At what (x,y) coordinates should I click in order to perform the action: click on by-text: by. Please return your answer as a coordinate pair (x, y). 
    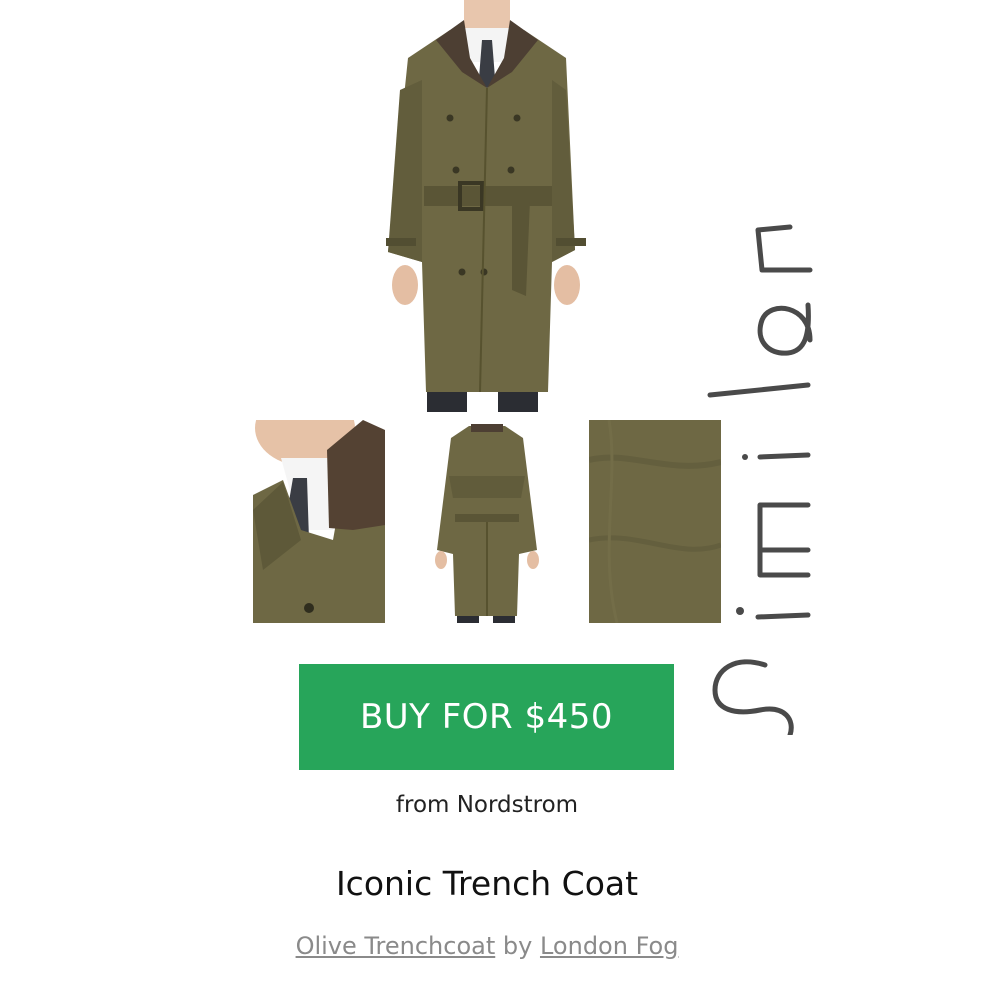
    Looking at the image, I should click on (517, 946).